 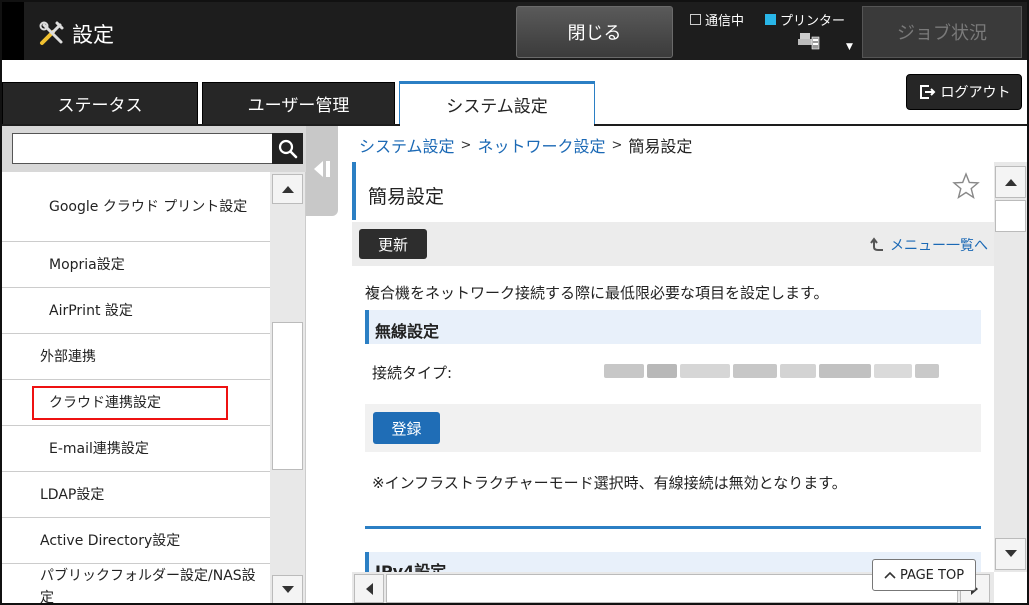 I want to click on section-divider, so click(x=673, y=527).